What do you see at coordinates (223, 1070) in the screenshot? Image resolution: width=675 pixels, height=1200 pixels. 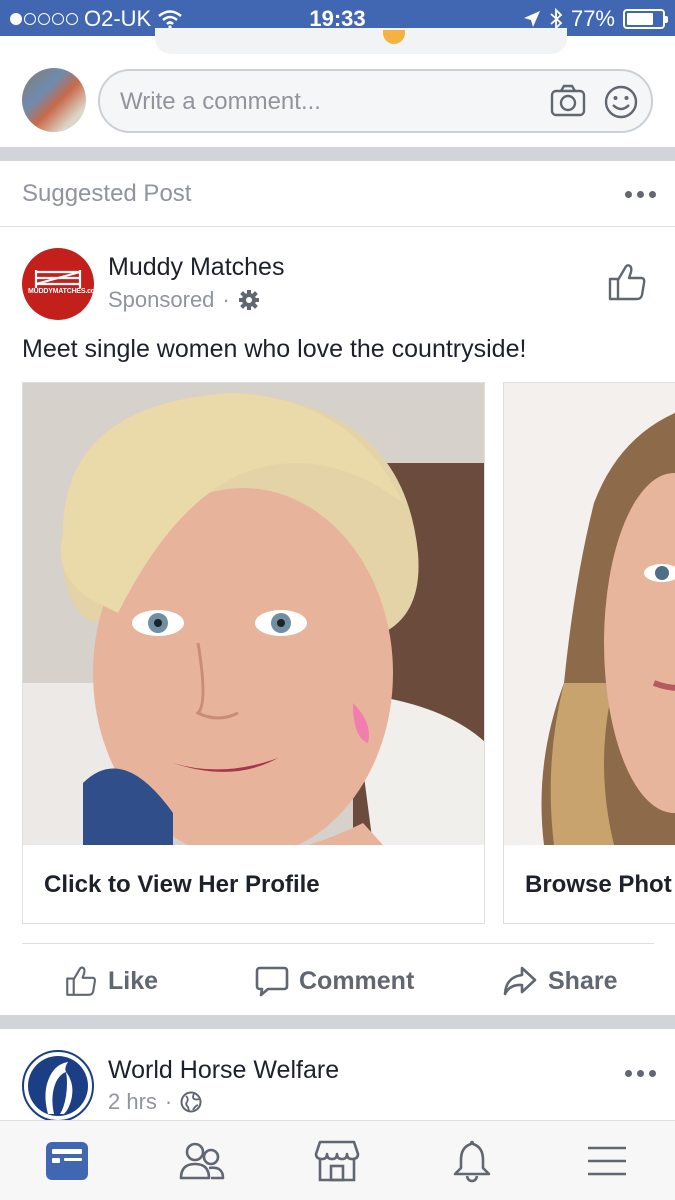 I see `page-name: World Horse Welfare` at bounding box center [223, 1070].